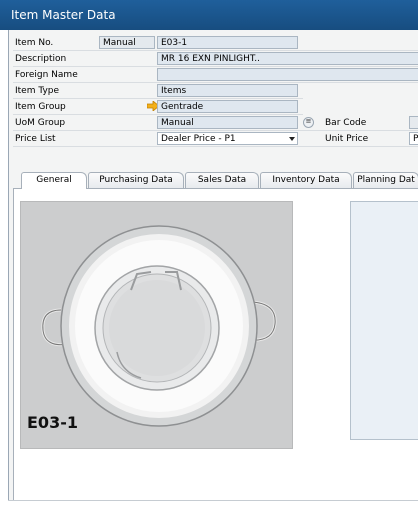 This screenshot has height=505, width=418. Describe the element at coordinates (209, 15) in the screenshot. I see `title-bar: Item Master Data` at that location.